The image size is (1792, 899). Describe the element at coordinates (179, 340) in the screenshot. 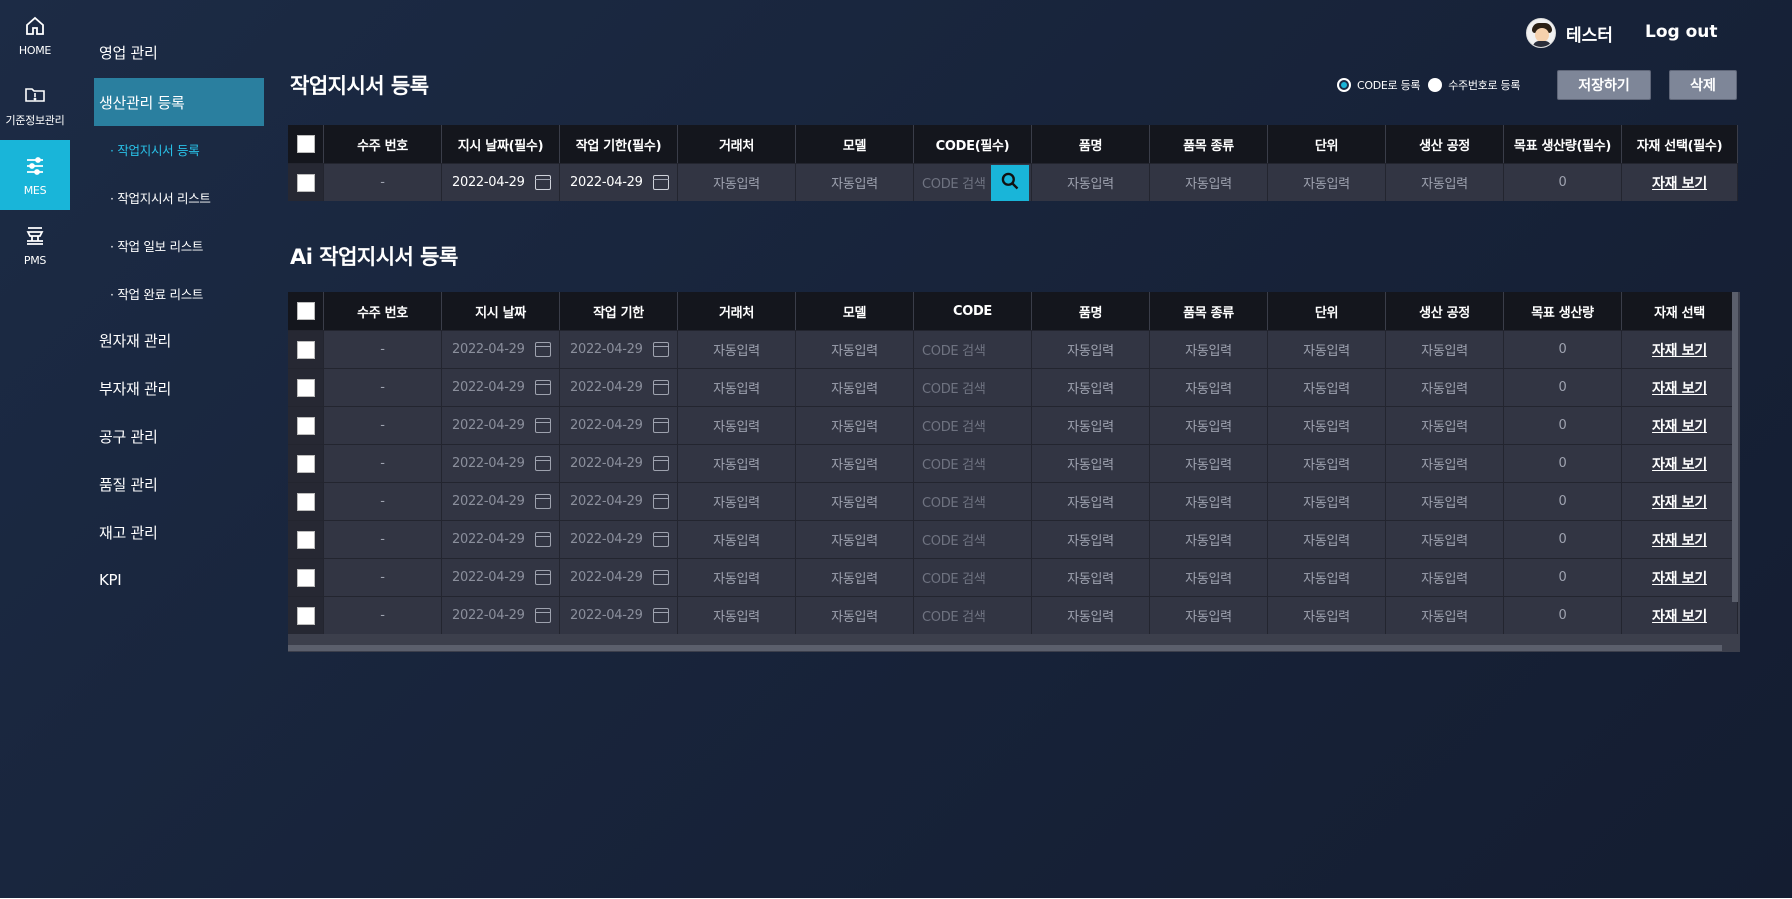

I see `menu-raw-material: 원자재 관리` at that location.